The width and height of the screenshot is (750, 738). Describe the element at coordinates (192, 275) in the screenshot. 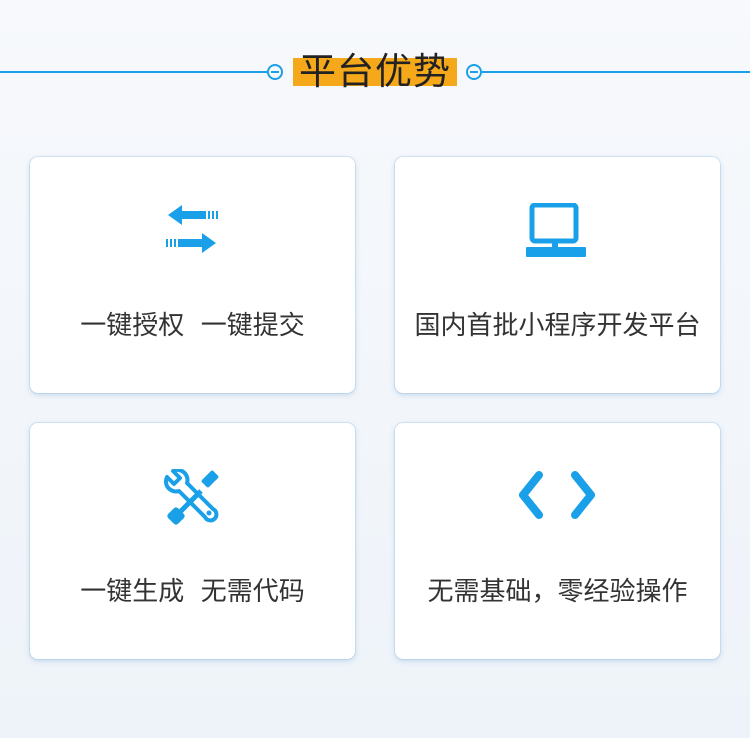

I see `feature-card-one-click: 一键授权 一键提交` at that location.